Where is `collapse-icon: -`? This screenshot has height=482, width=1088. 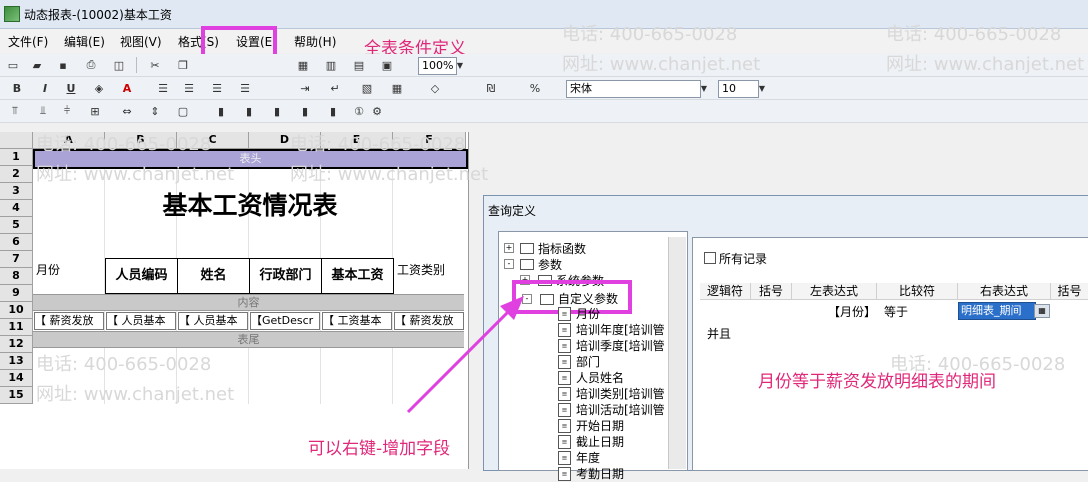
collapse-icon: - is located at coordinates (509, 264).